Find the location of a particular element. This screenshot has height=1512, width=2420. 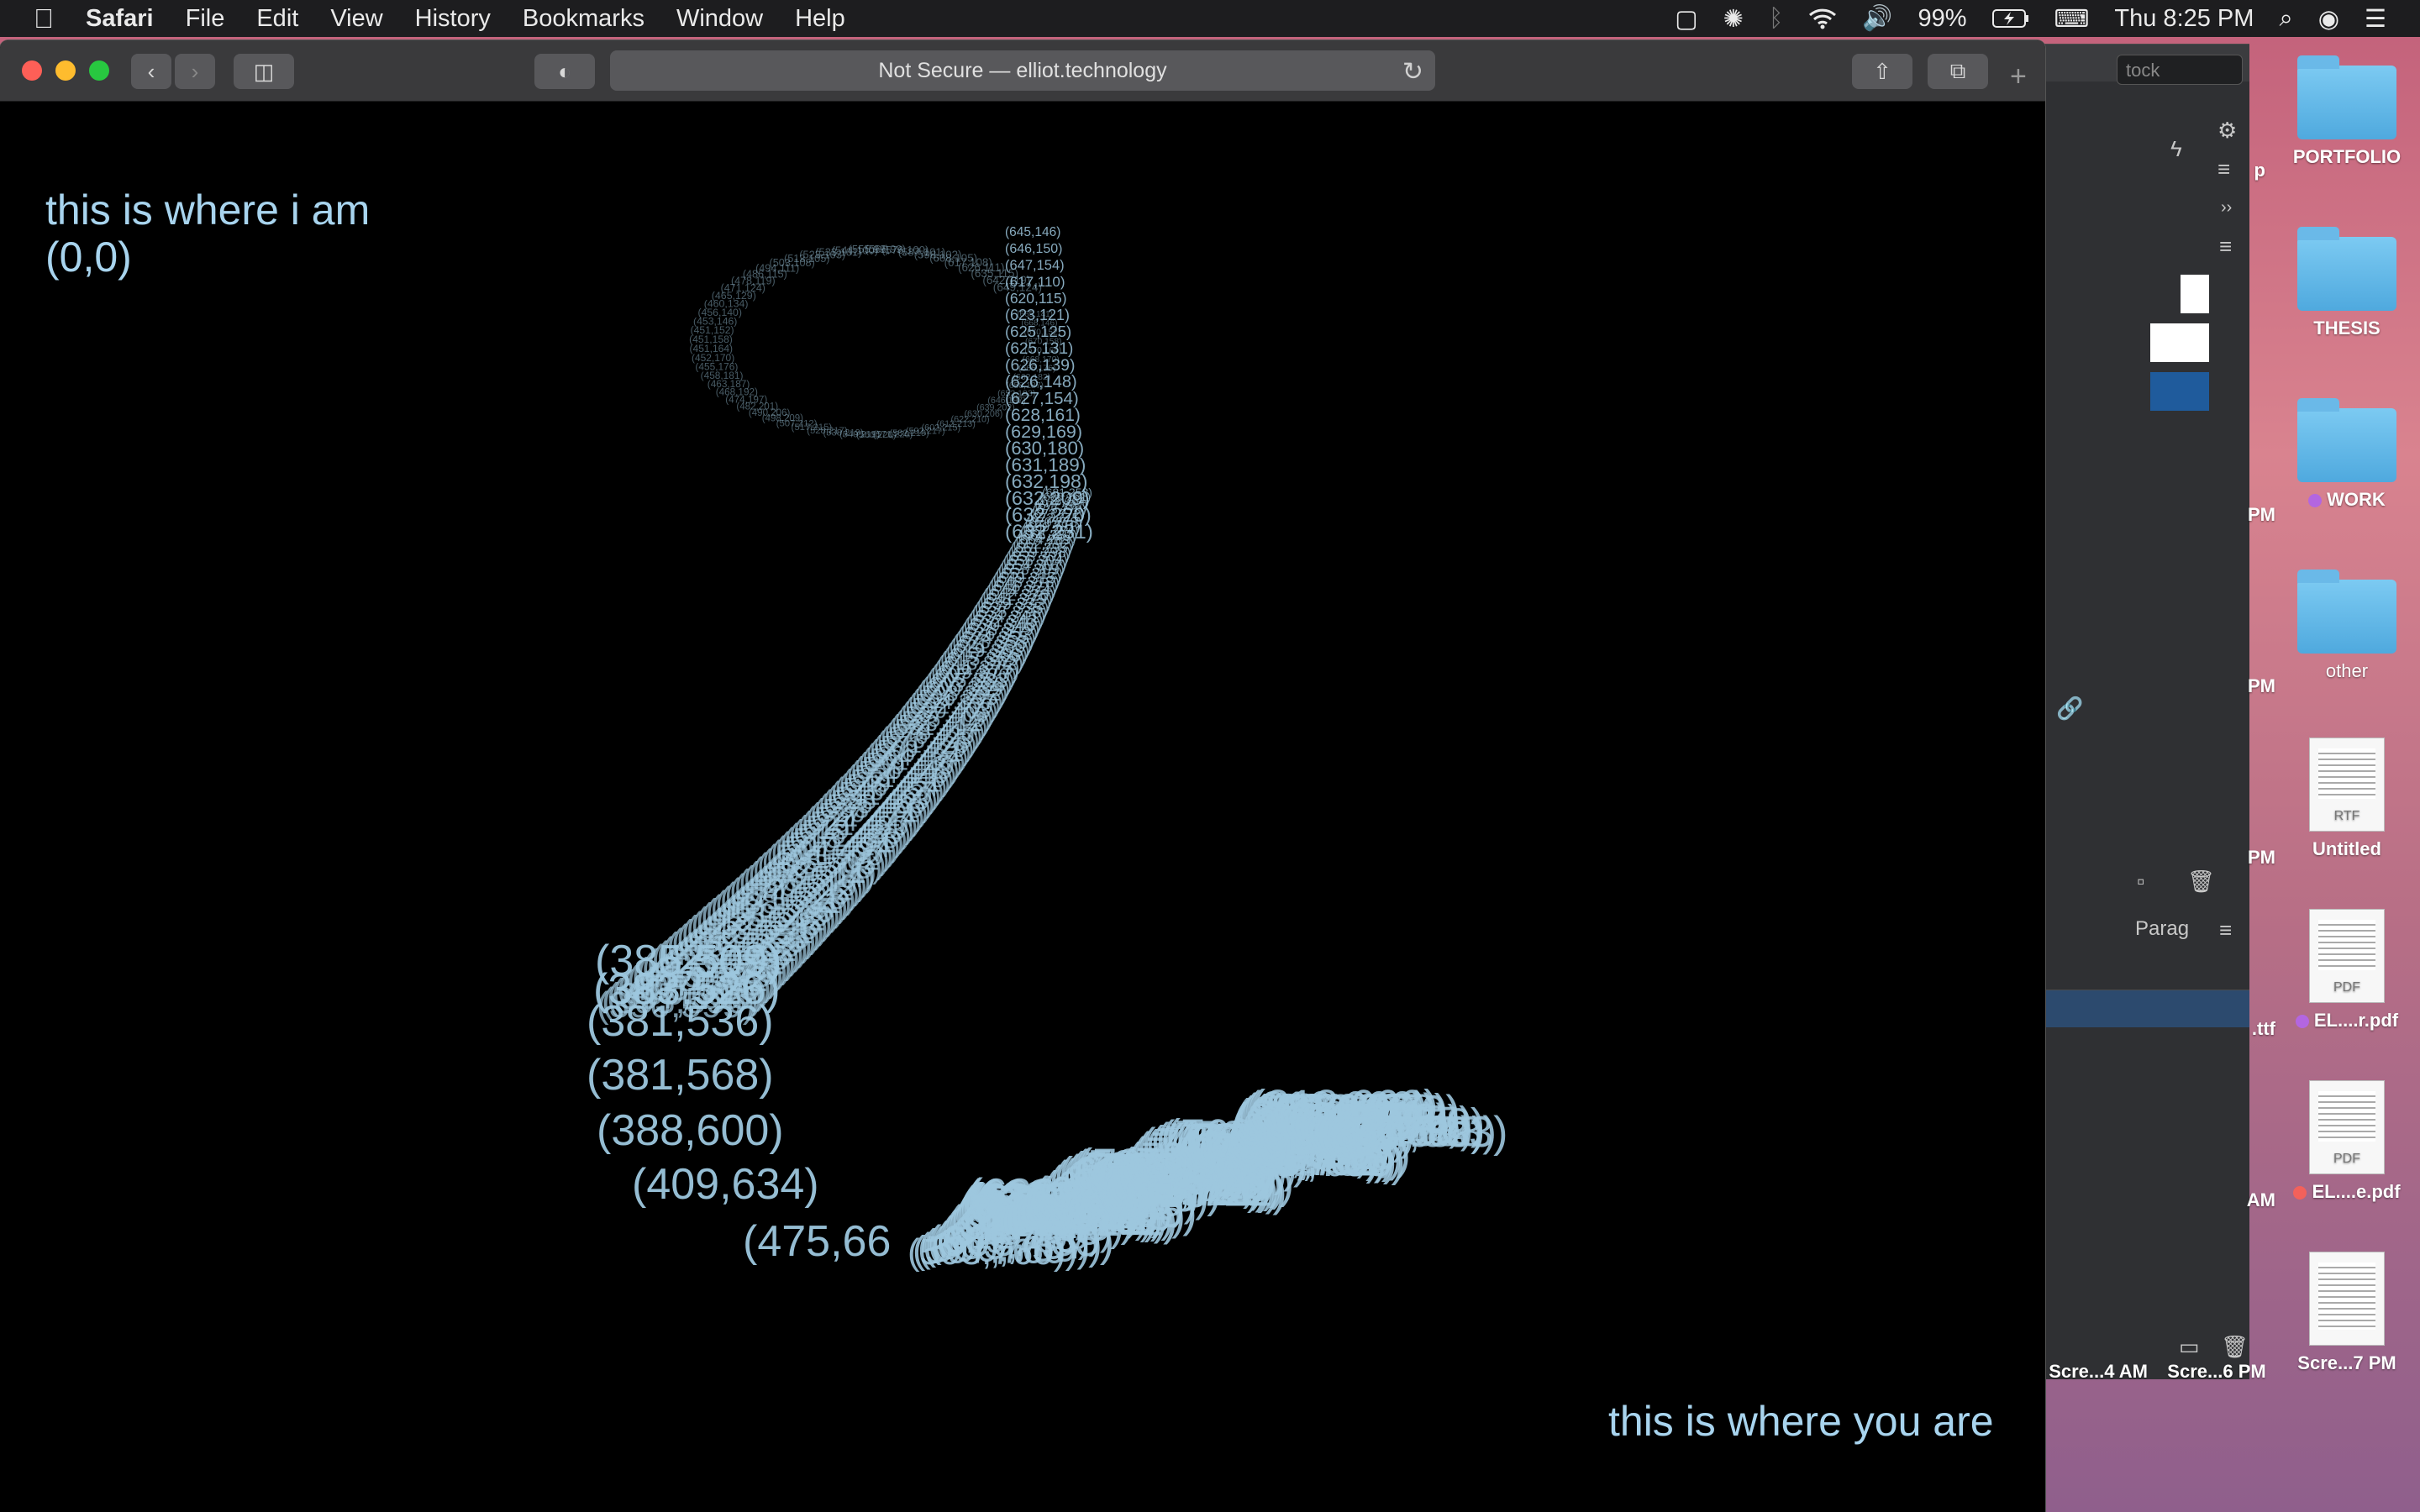

panel-search-field: tock is located at coordinates (2180, 70).